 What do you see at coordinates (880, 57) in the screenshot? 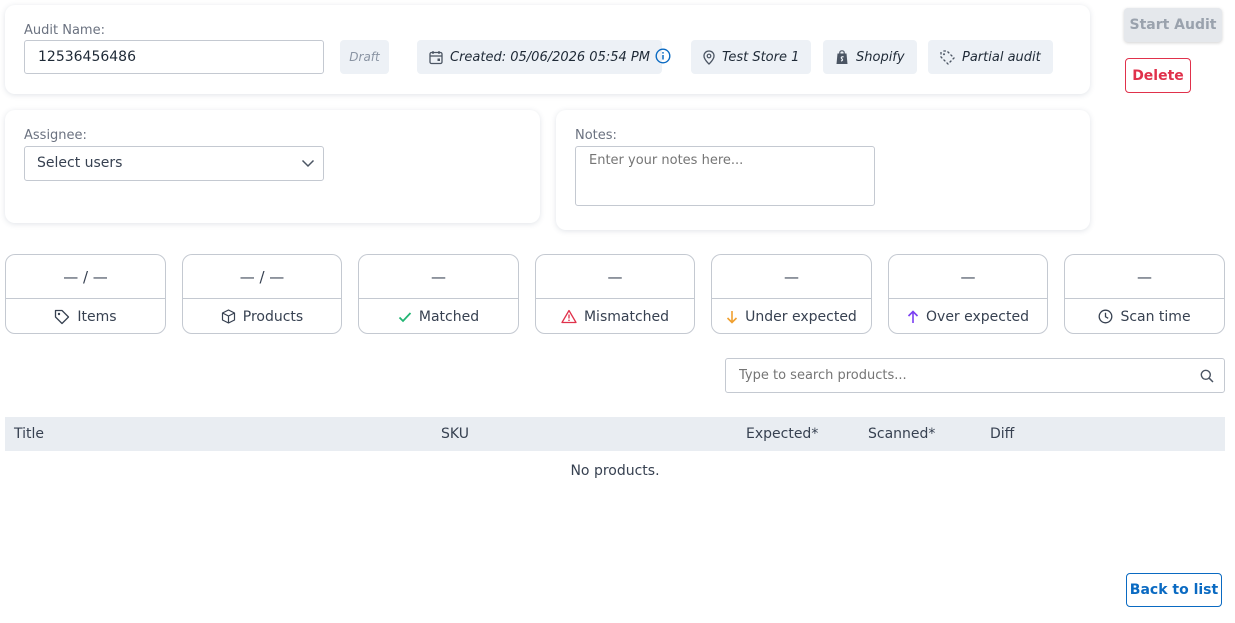
I see `platform-text: Shopify` at bounding box center [880, 57].